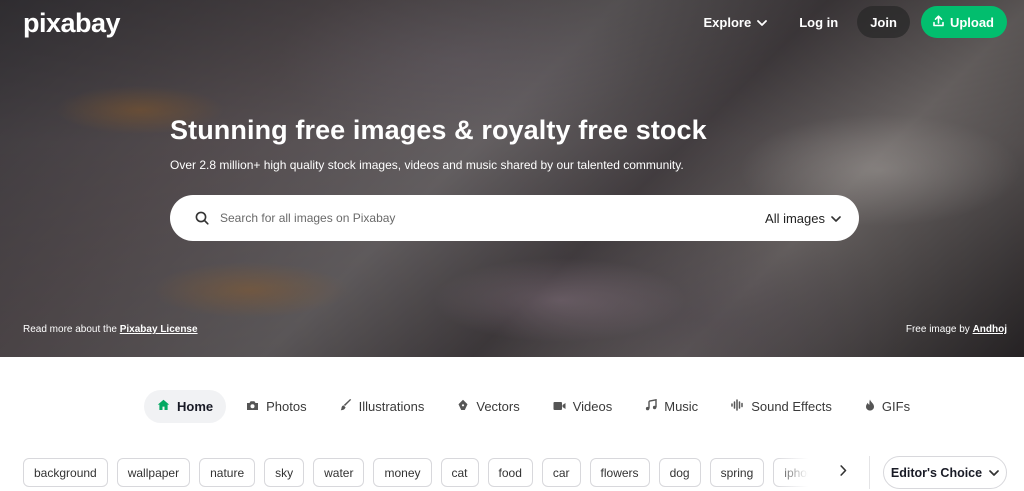  I want to click on tab-label: Illustrations, so click(391, 406).